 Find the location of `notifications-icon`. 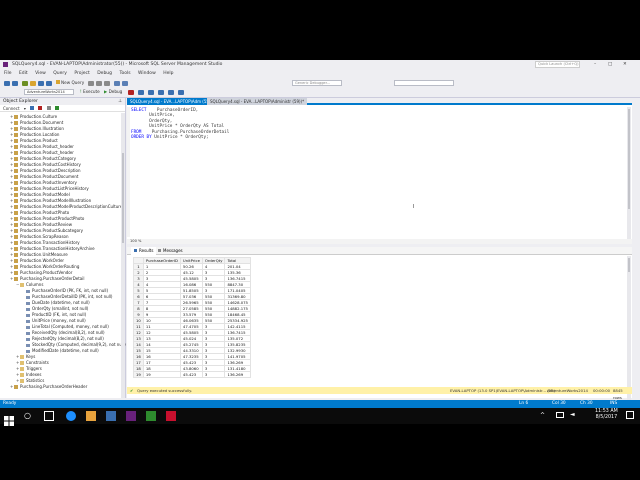

notifications-icon is located at coordinates (630, 415).